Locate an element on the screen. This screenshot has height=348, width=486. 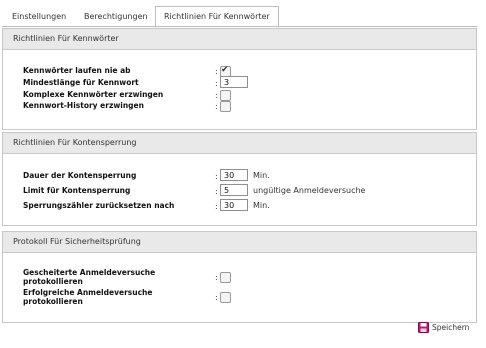
lockout-reset-unit: Min. is located at coordinates (261, 205).